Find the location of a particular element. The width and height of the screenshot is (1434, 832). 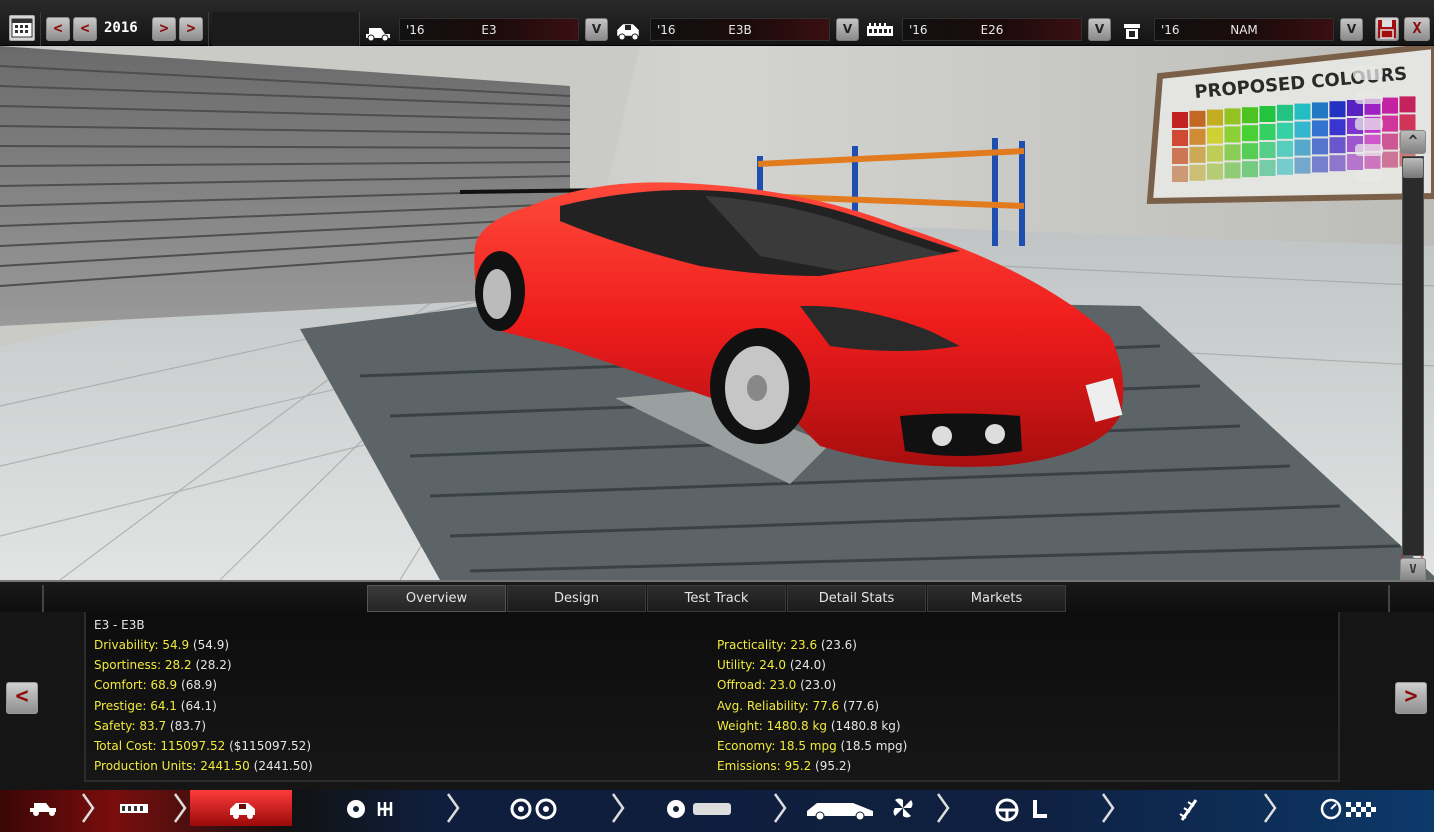

toolbar-spacer is located at coordinates (285, 29).